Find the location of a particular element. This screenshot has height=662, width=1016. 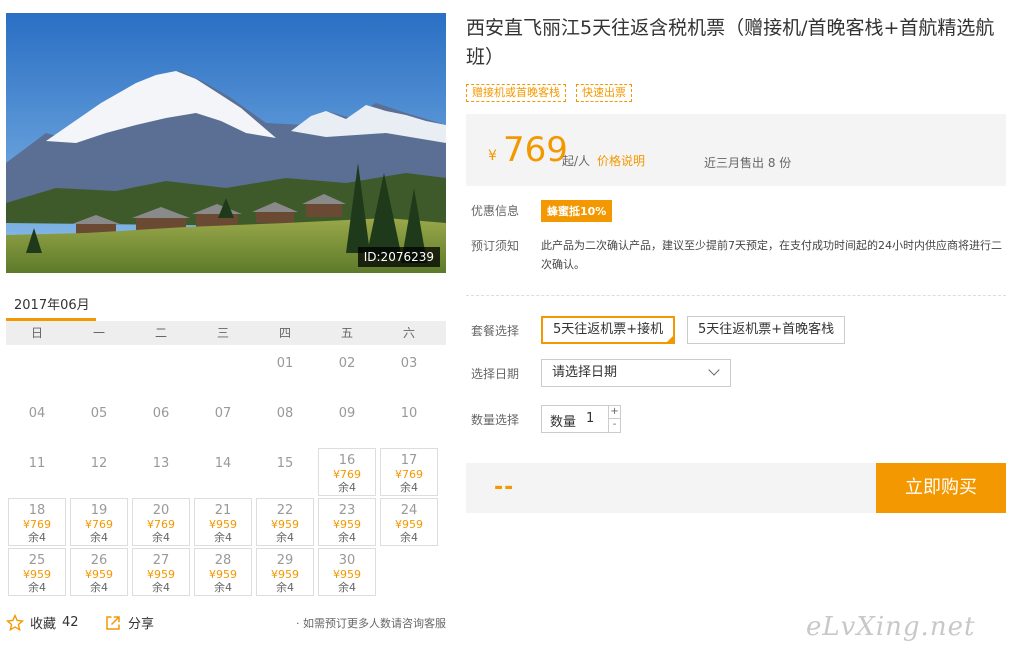

calendar-day: 30 ¥959 余4 is located at coordinates (347, 572).